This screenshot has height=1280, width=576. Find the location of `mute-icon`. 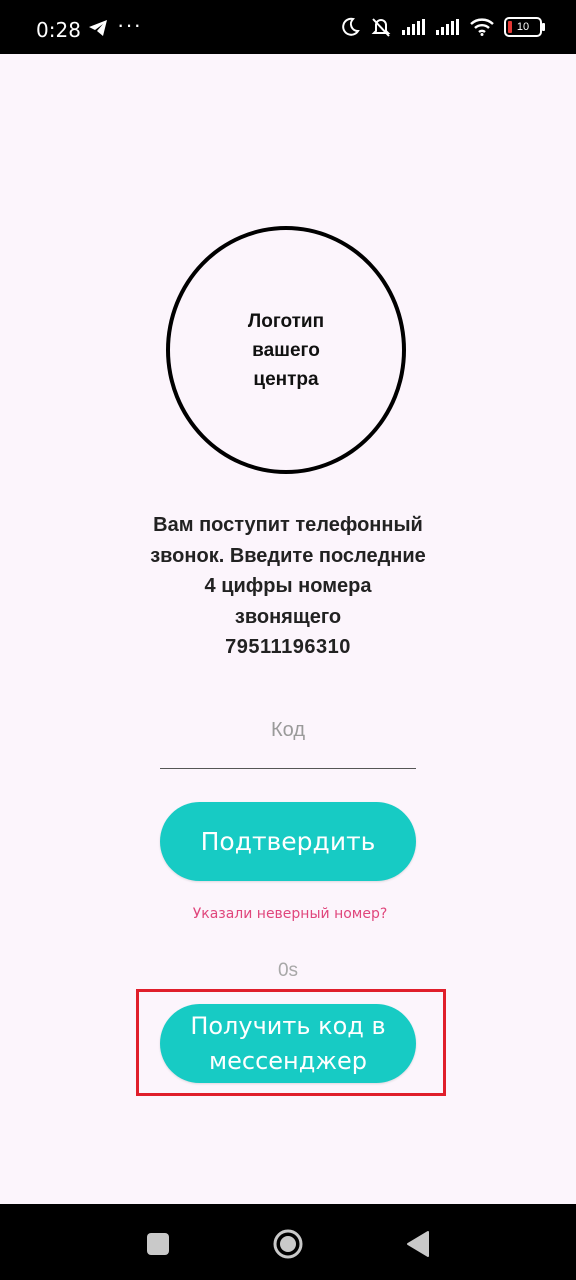

mute-icon is located at coordinates (381, 27).